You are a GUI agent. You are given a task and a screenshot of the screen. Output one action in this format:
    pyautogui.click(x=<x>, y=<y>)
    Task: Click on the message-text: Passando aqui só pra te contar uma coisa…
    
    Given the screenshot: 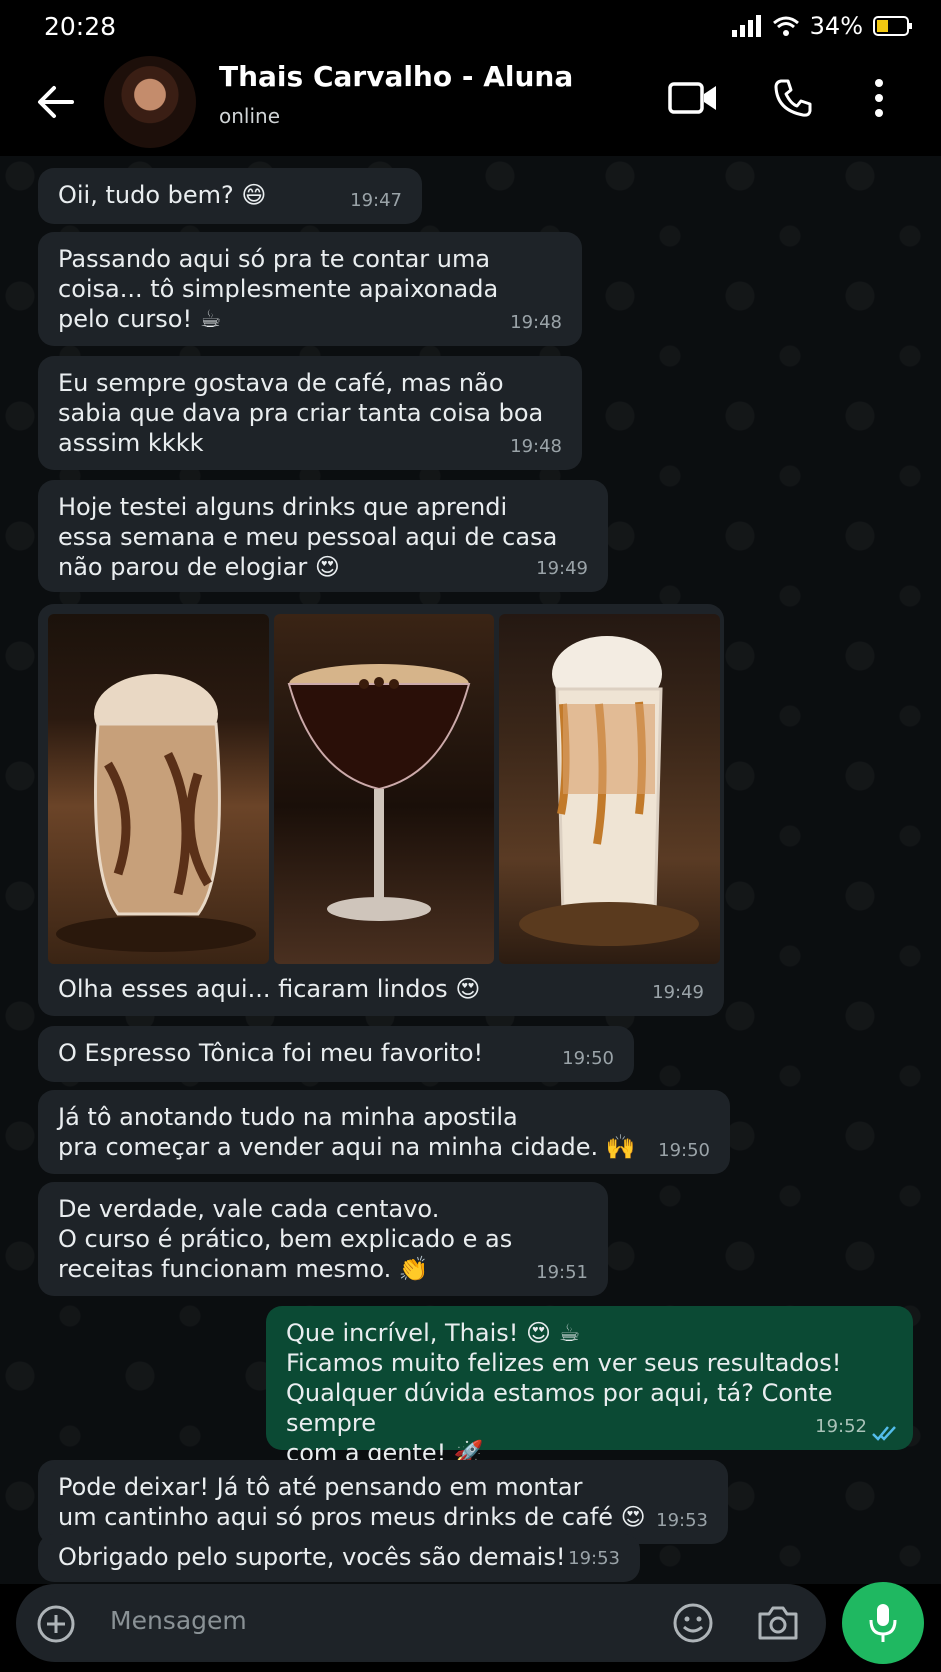 What is the action you would take?
    pyautogui.click(x=278, y=289)
    